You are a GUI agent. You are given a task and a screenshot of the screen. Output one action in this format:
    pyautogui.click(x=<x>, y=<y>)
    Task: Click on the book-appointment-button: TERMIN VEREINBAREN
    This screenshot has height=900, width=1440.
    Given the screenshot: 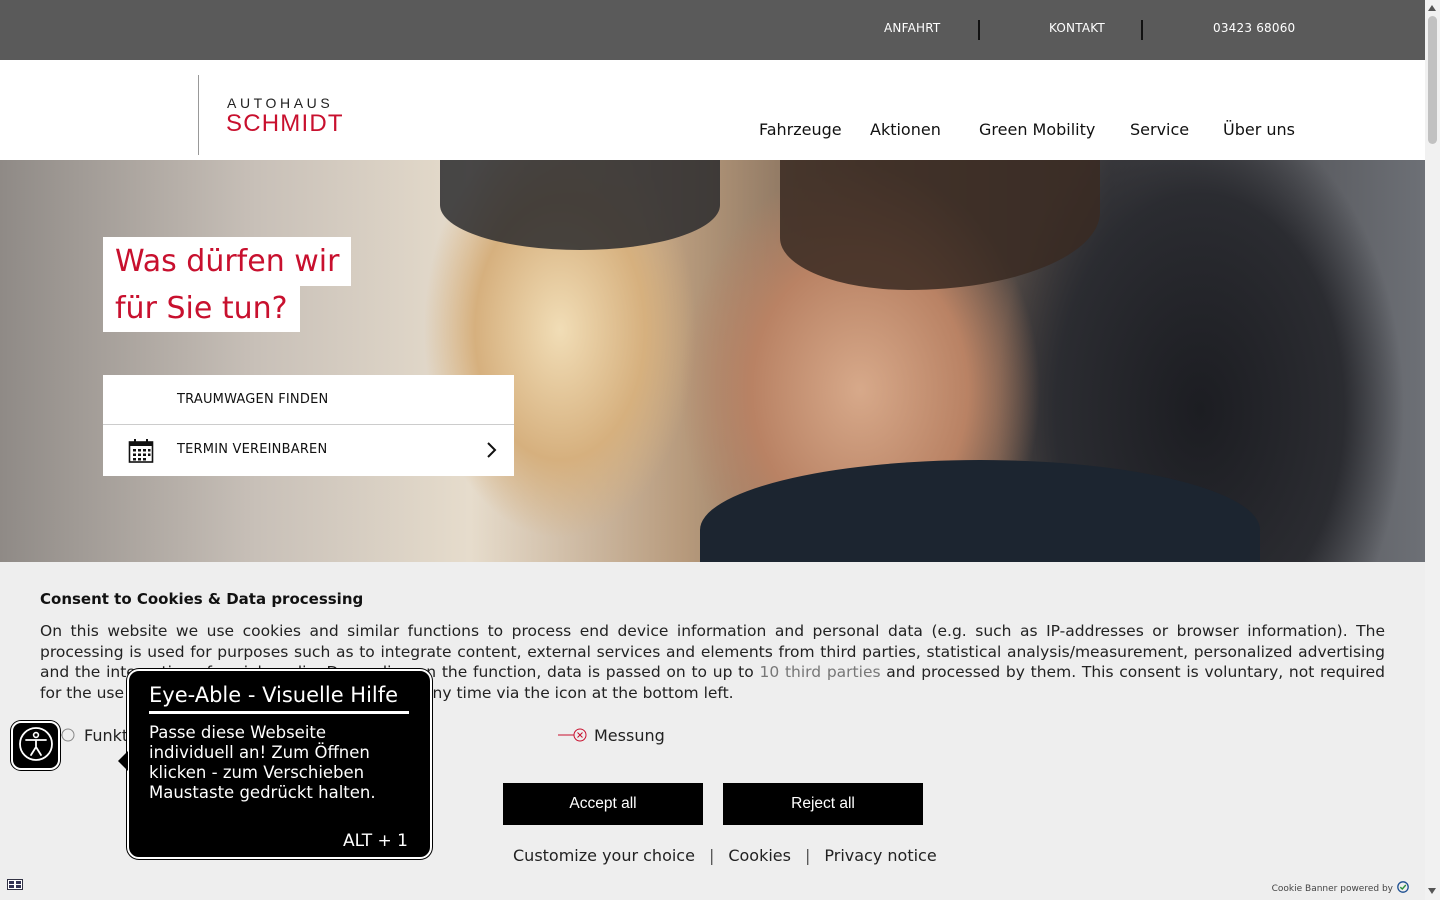 What is the action you would take?
    pyautogui.click(x=308, y=450)
    